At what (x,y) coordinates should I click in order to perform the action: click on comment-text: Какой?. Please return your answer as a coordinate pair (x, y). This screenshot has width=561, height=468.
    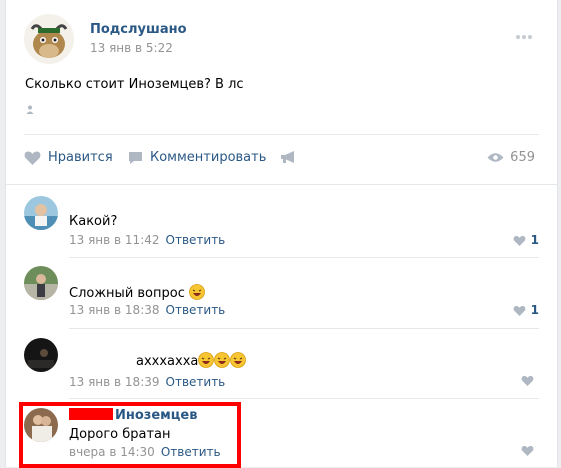
    Looking at the image, I should click on (93, 221).